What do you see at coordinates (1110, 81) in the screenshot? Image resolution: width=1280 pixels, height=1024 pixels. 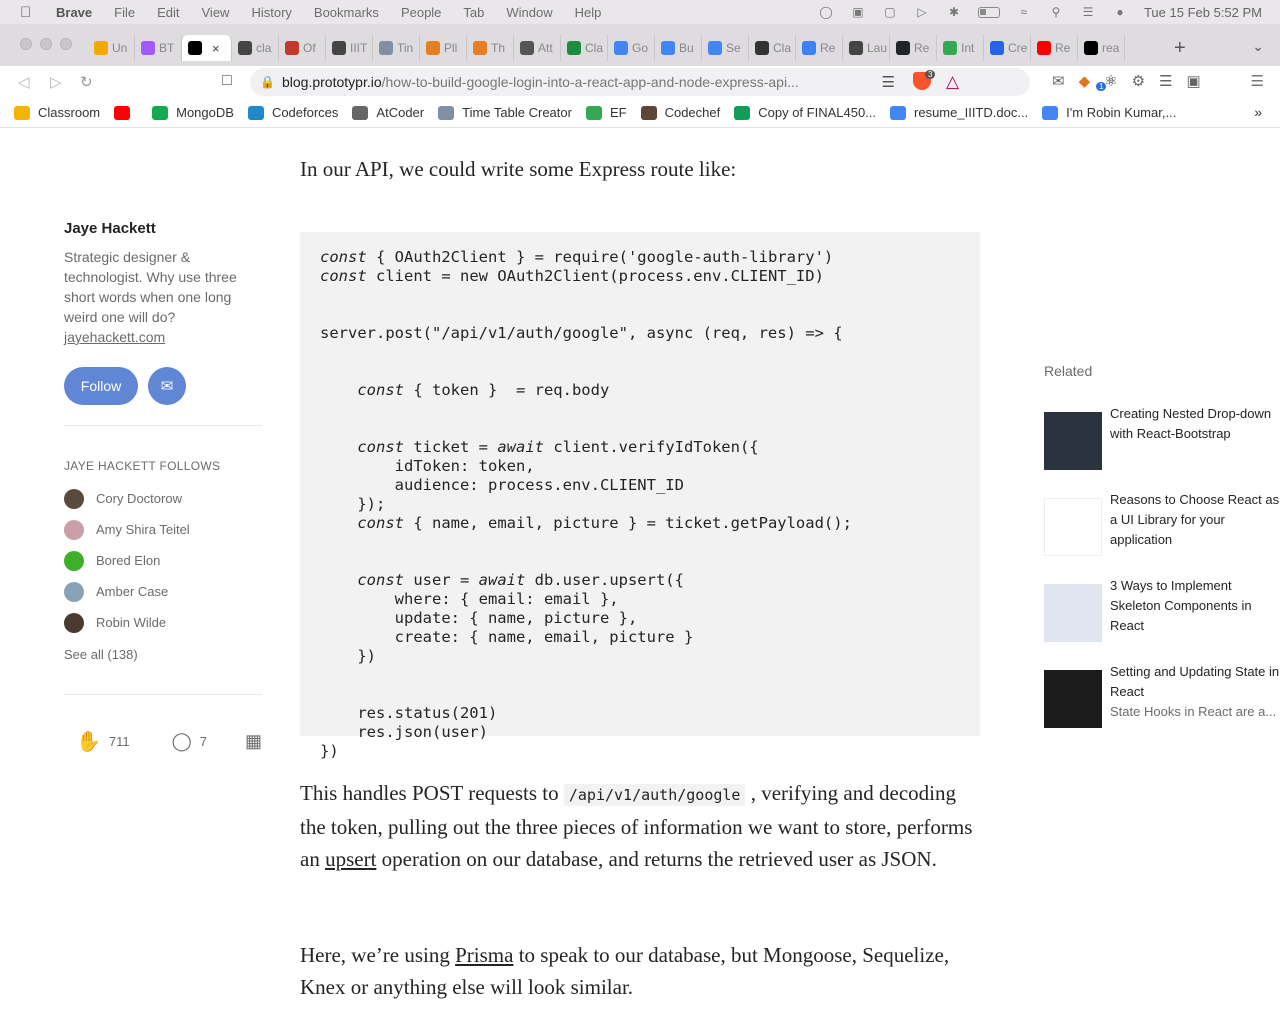 I see `react-devtools-icon: ⚛` at bounding box center [1110, 81].